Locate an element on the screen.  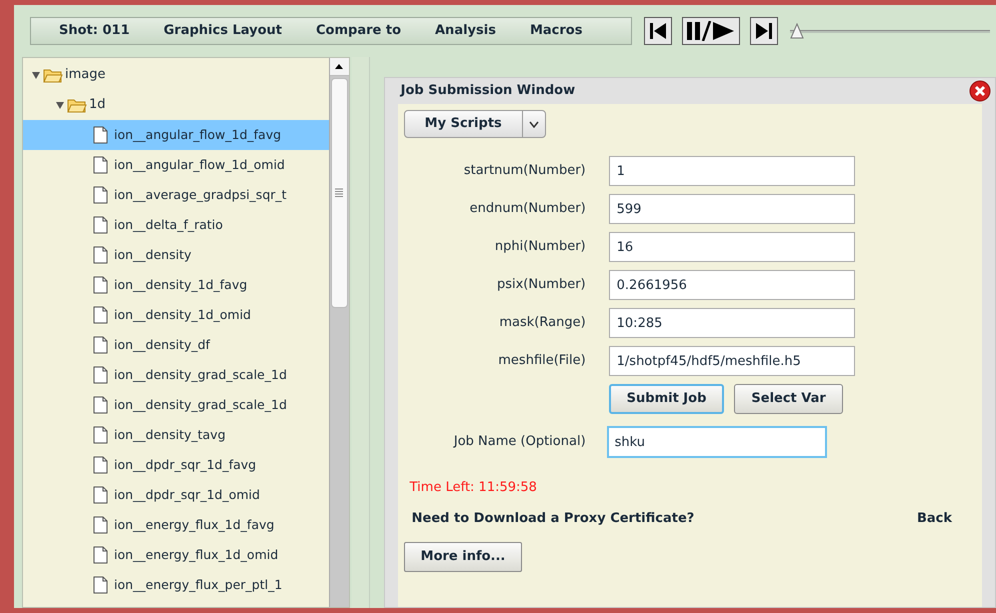
back-link: Back is located at coordinates (934, 518).